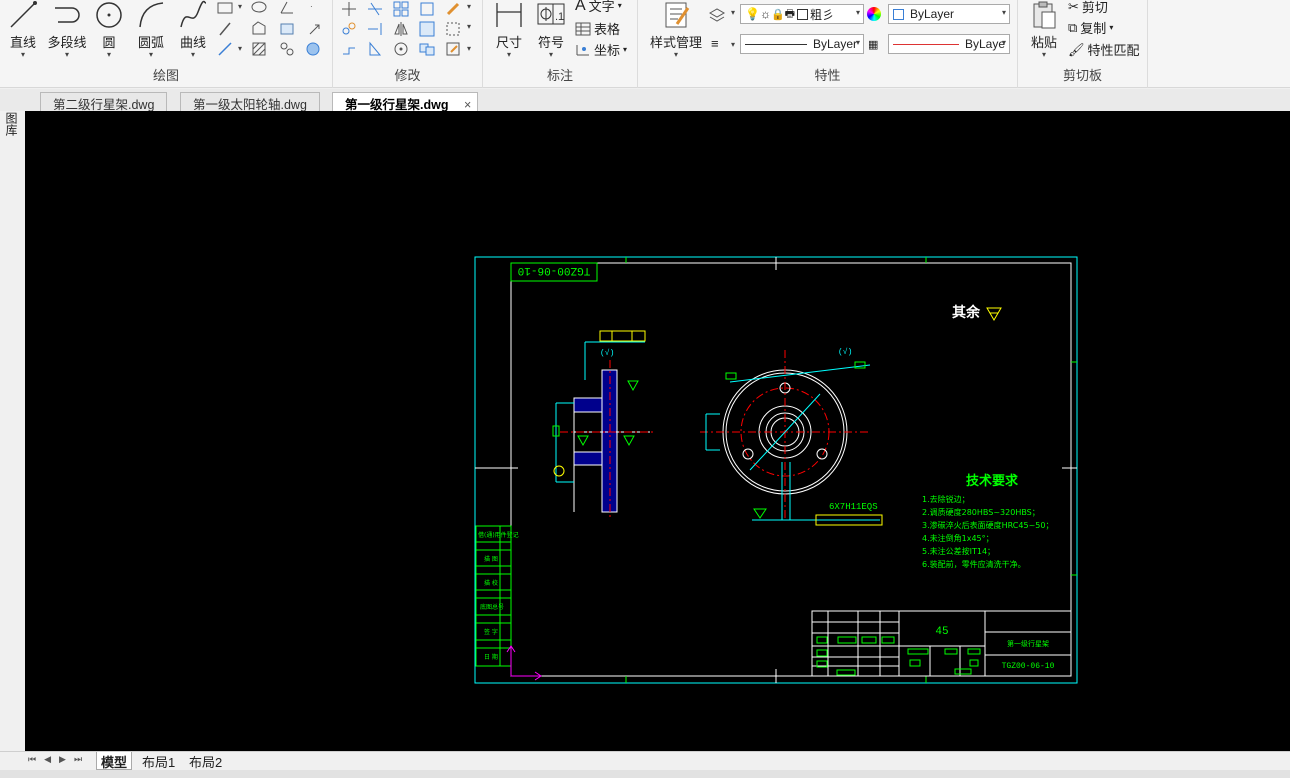  I want to click on angle-icon, so click(287, 9).